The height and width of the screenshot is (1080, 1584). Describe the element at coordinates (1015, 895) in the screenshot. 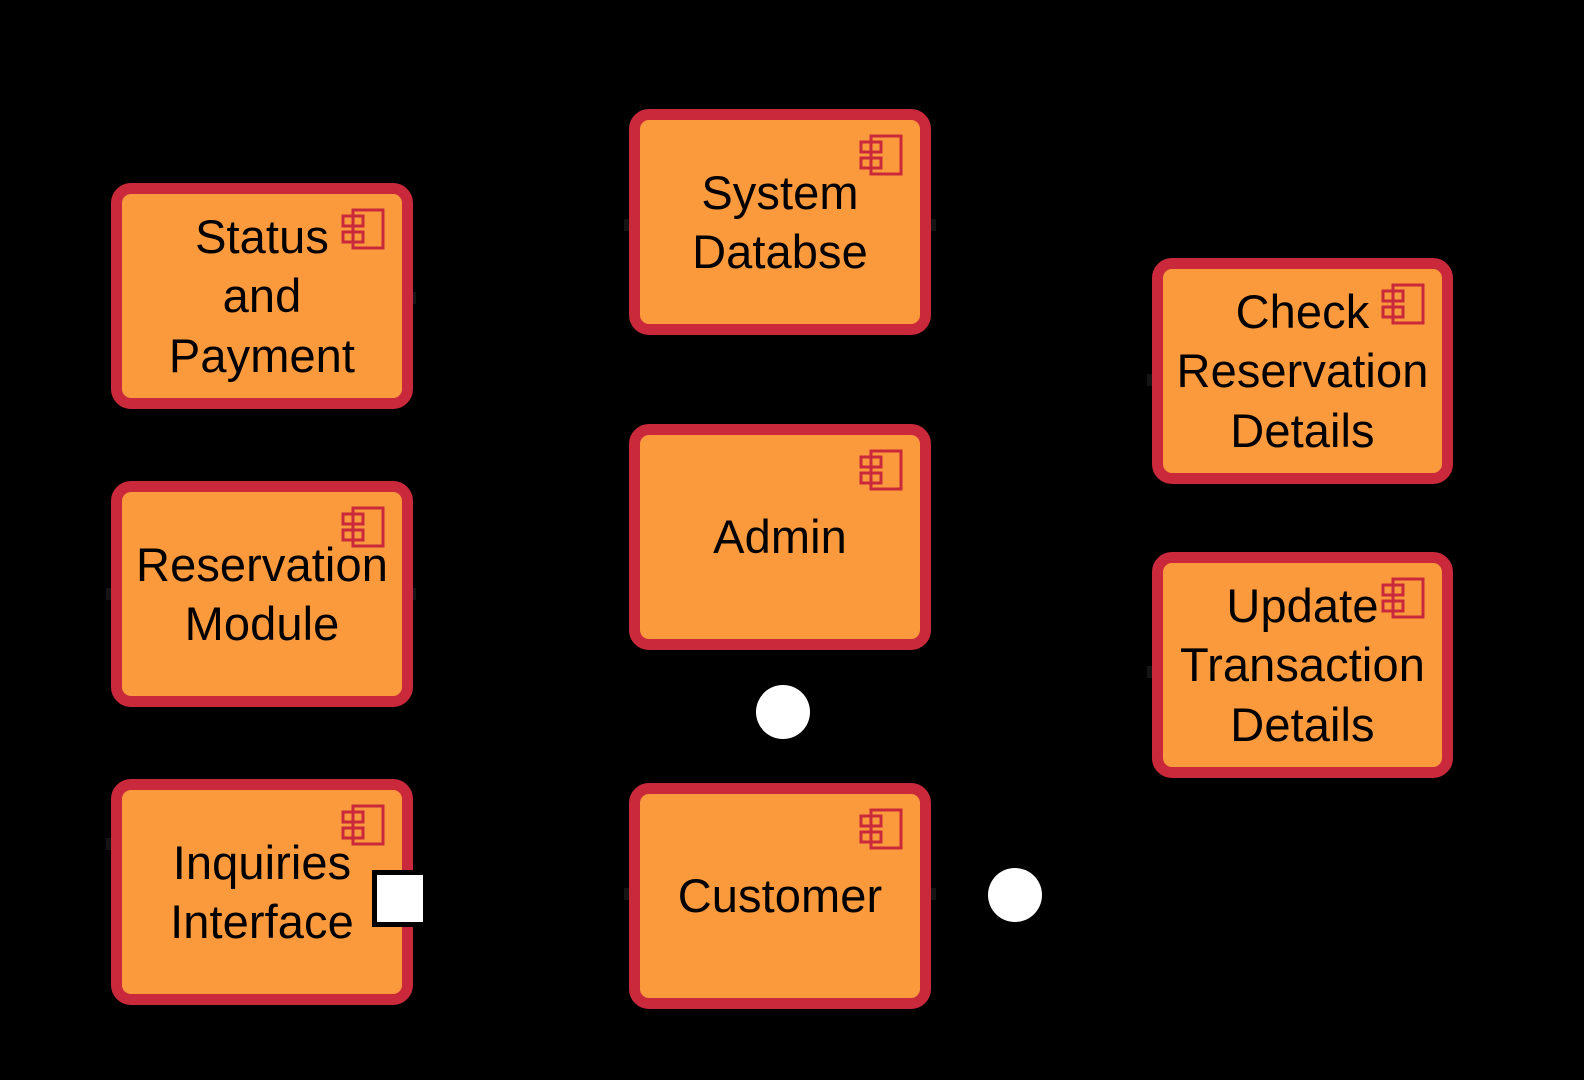

I see `interface-ball-customer-provided-interface` at that location.